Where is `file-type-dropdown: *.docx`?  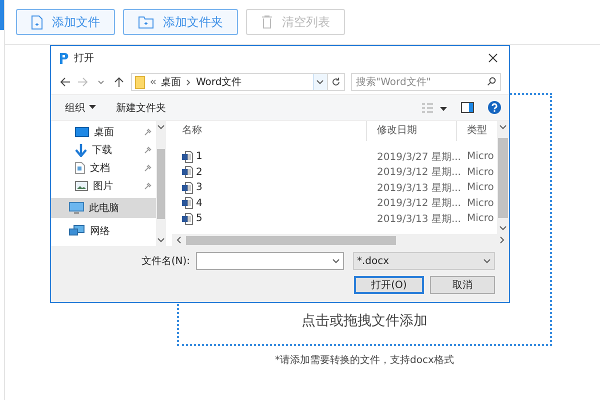 file-type-dropdown: *.docx is located at coordinates (424, 261).